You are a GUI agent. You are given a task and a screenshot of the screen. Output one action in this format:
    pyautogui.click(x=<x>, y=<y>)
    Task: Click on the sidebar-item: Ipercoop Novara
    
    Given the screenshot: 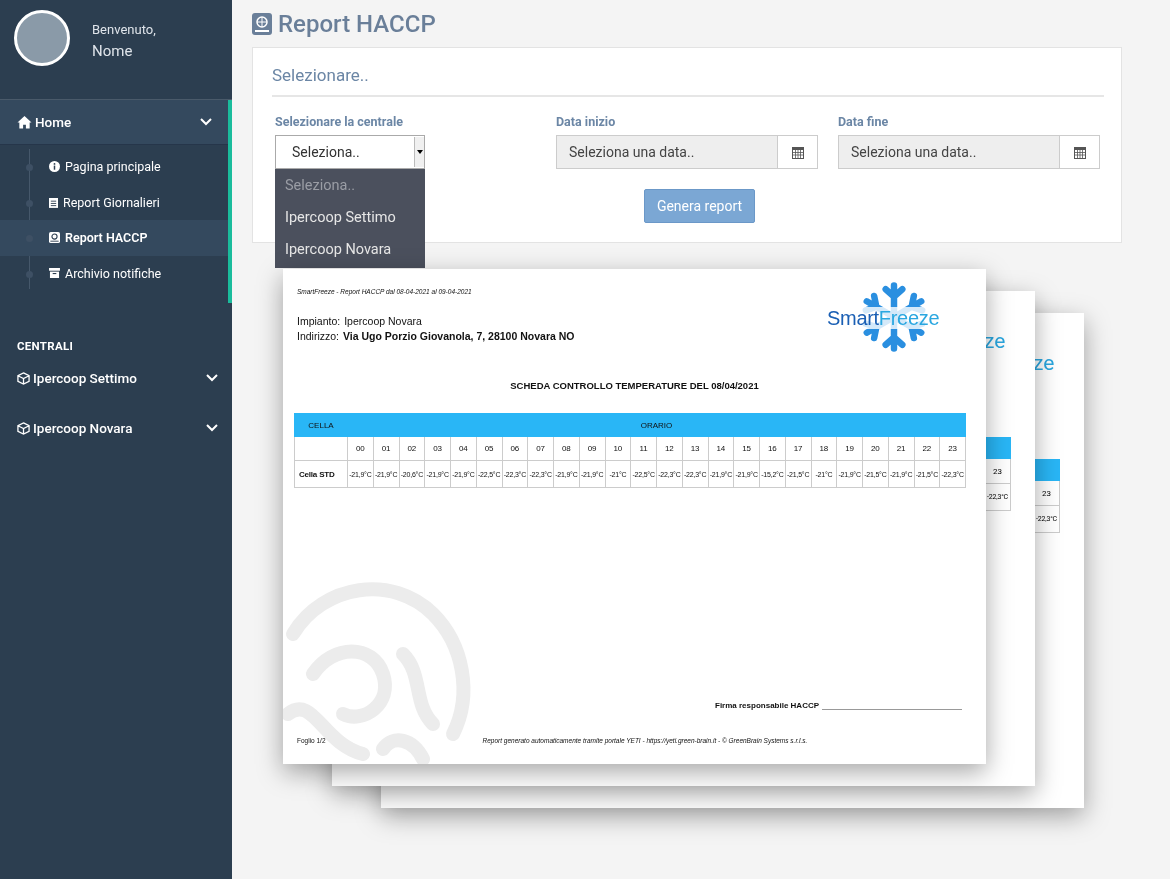 What is the action you would take?
    pyautogui.click(x=116, y=428)
    